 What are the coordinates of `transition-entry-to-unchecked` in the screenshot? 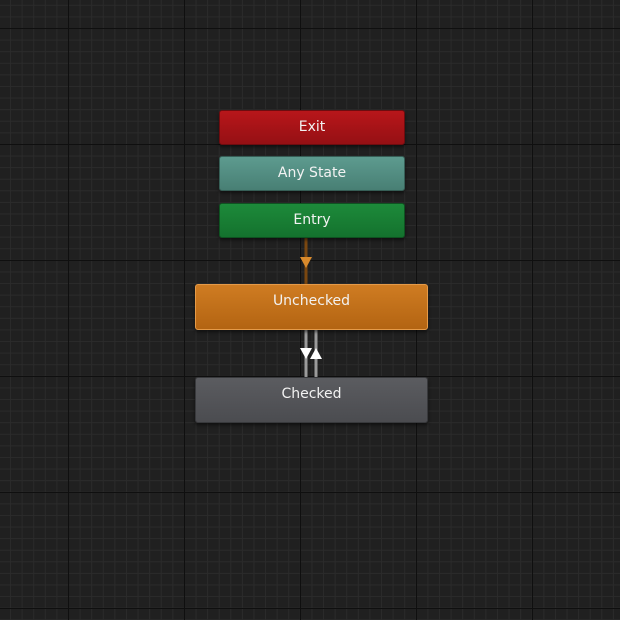 It's located at (306, 261).